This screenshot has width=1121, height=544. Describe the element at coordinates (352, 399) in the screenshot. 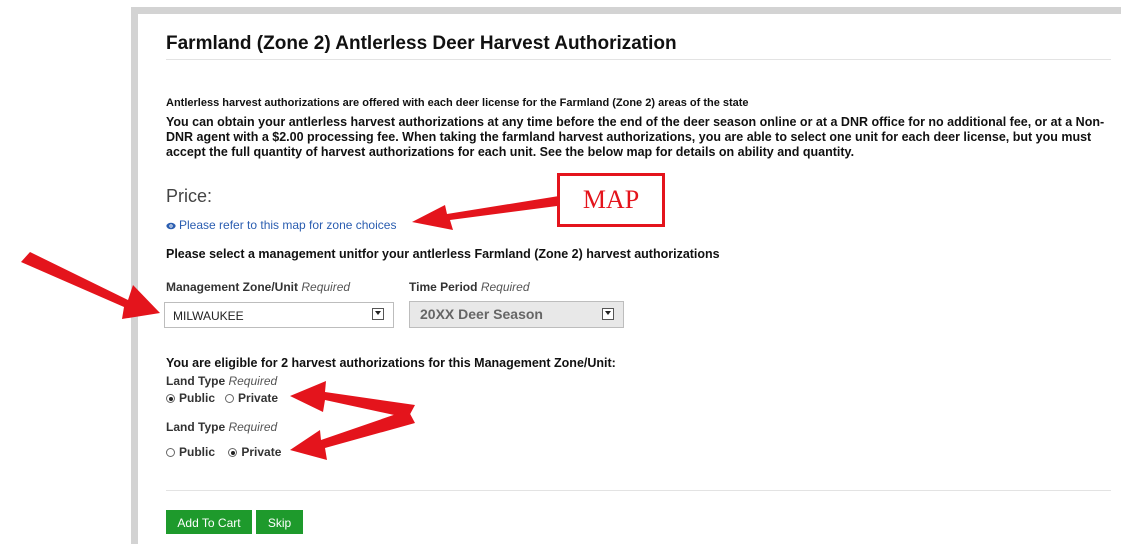

I see `radio-arrow-upper-icon` at that location.